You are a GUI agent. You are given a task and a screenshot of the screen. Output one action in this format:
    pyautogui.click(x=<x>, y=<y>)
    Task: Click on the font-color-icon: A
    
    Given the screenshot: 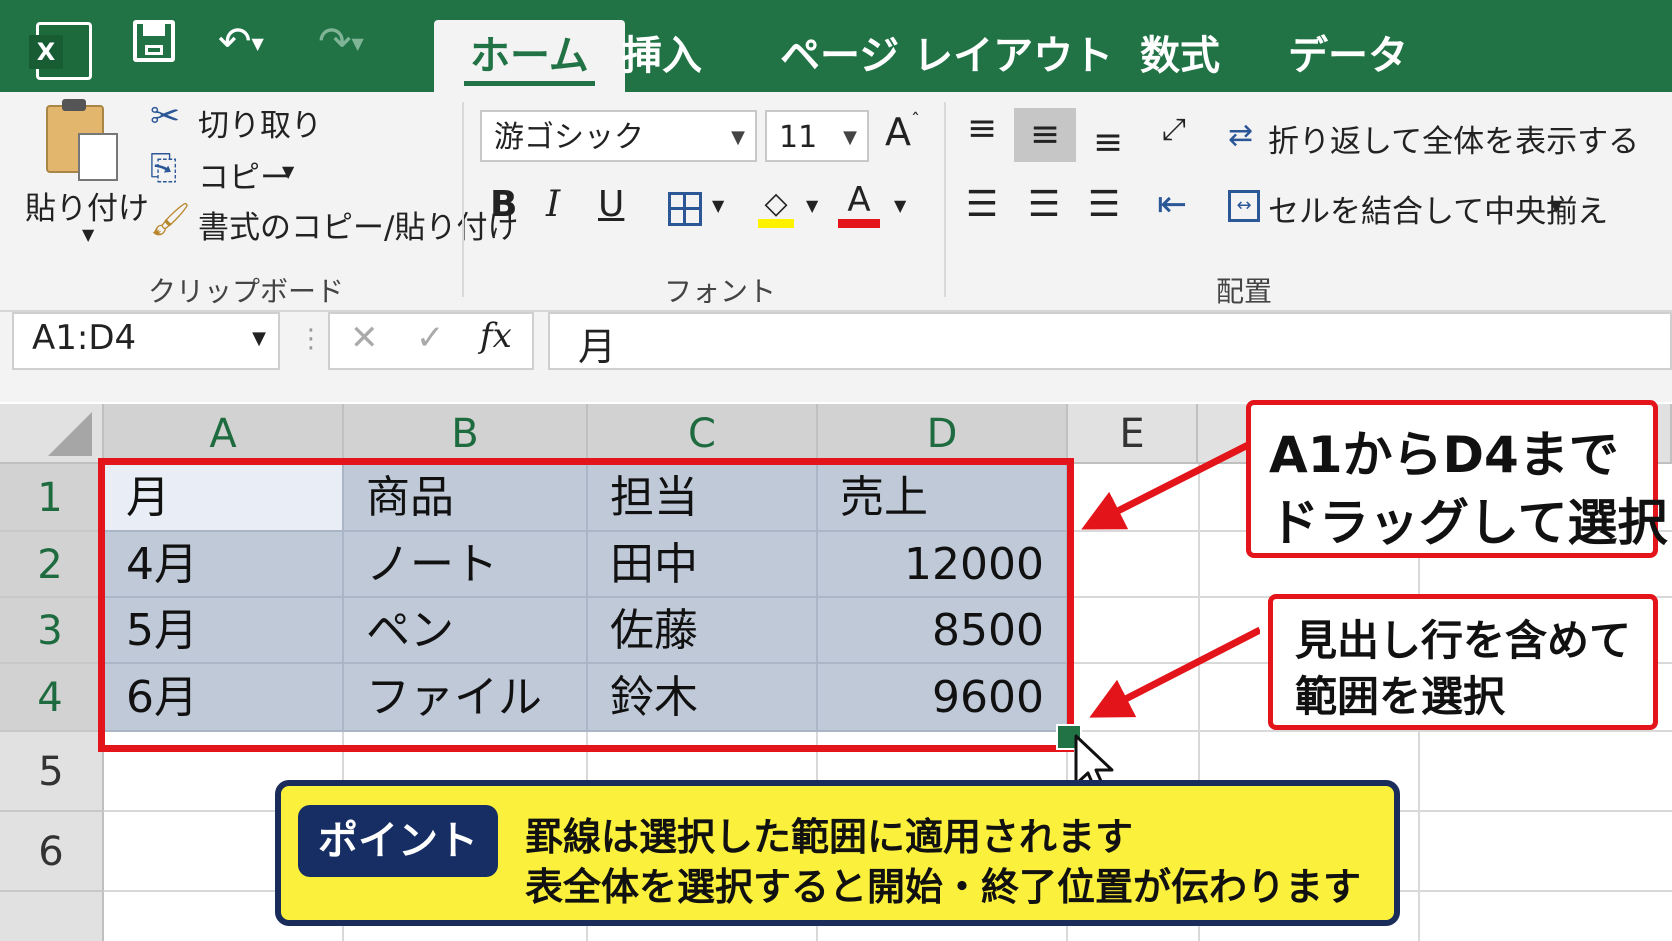 What is the action you would take?
    pyautogui.click(x=859, y=204)
    